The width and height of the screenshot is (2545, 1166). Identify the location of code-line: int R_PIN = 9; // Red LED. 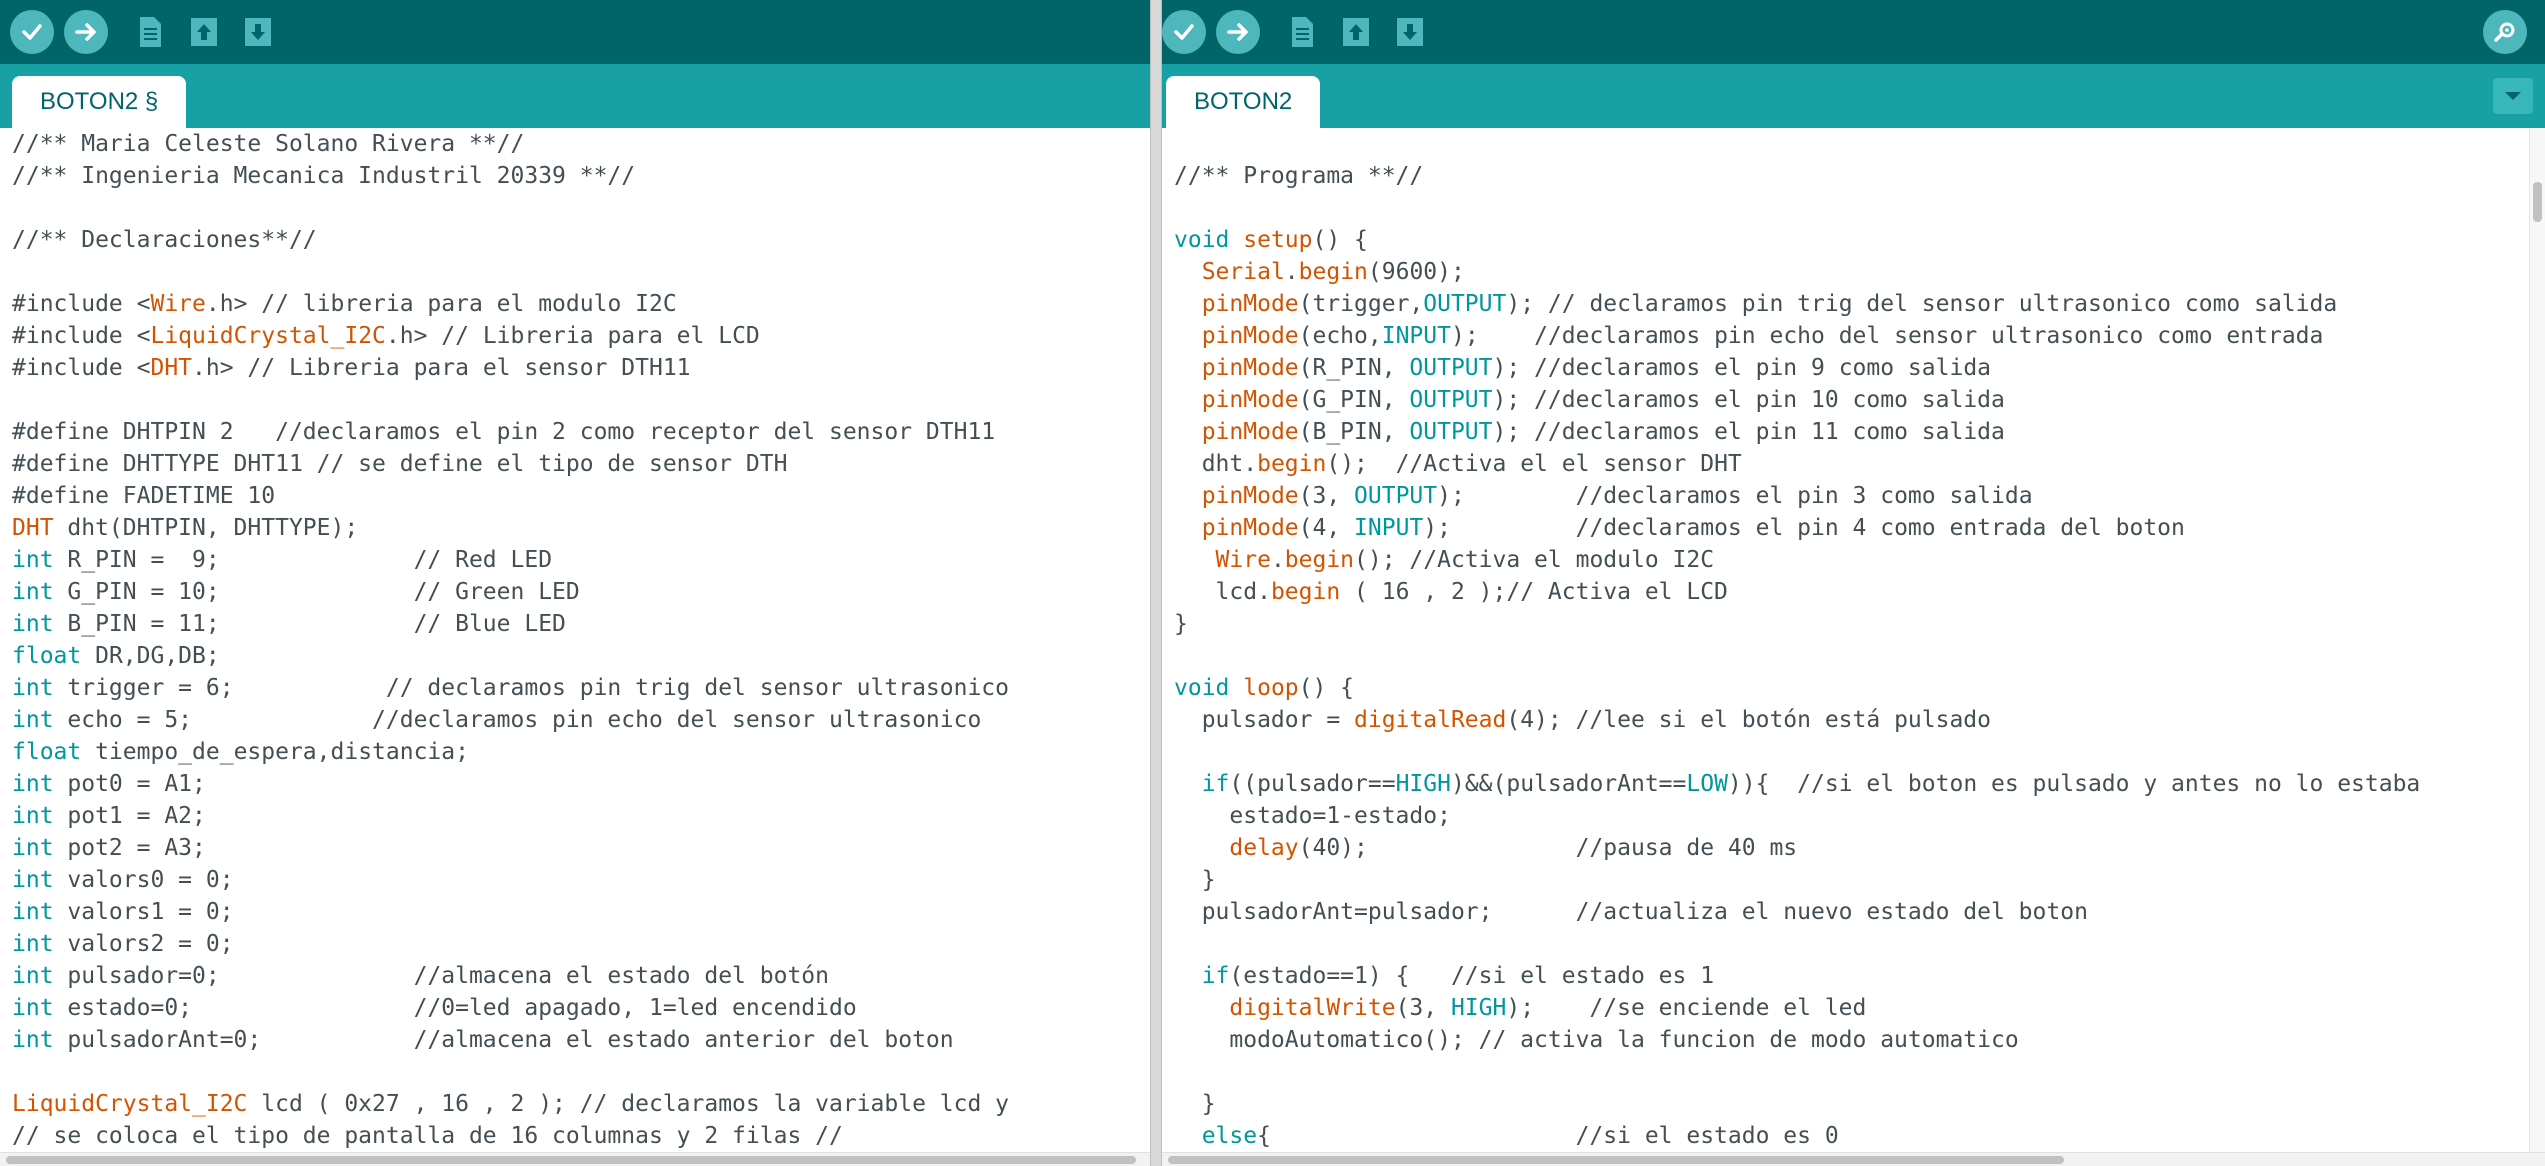
(581, 560).